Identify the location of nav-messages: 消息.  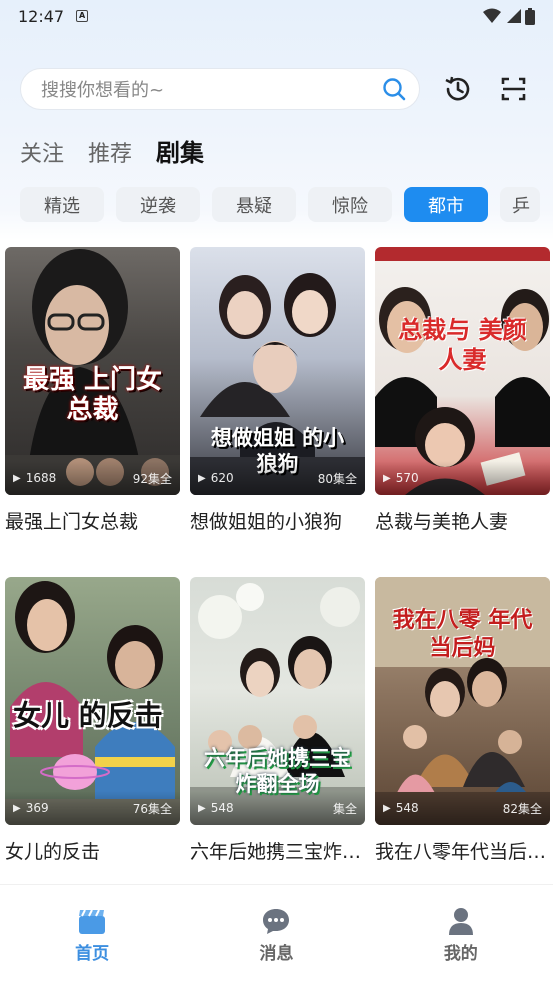
(276, 934).